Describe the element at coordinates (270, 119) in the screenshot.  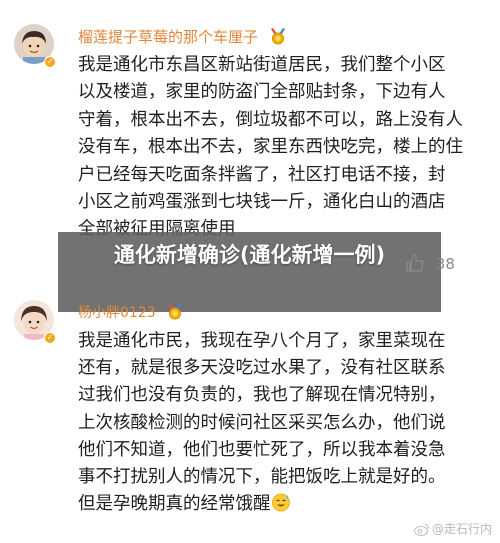
I see `comment-line: 守着，根本出不去，倒垃圾都不可以，路上没有人` at that location.